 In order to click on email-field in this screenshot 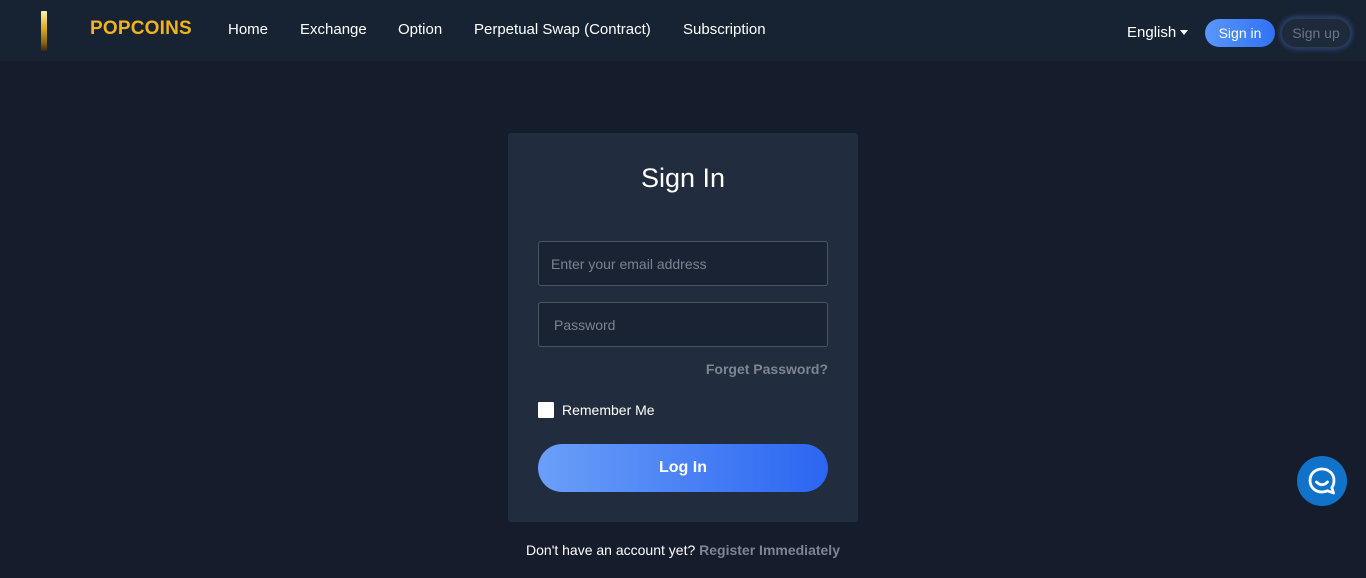, I will do `click(683, 263)`.